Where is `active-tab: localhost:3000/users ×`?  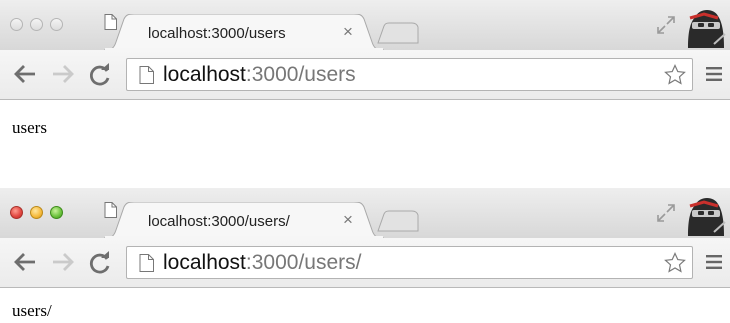 active-tab: localhost:3000/users × is located at coordinates (244, 32).